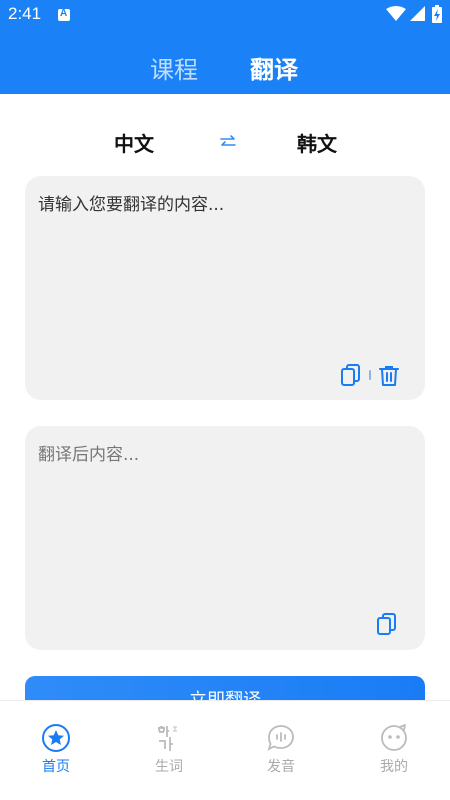 The height and width of the screenshot is (800, 450). What do you see at coordinates (174, 67) in the screenshot?
I see `tab-course: 课程` at bounding box center [174, 67].